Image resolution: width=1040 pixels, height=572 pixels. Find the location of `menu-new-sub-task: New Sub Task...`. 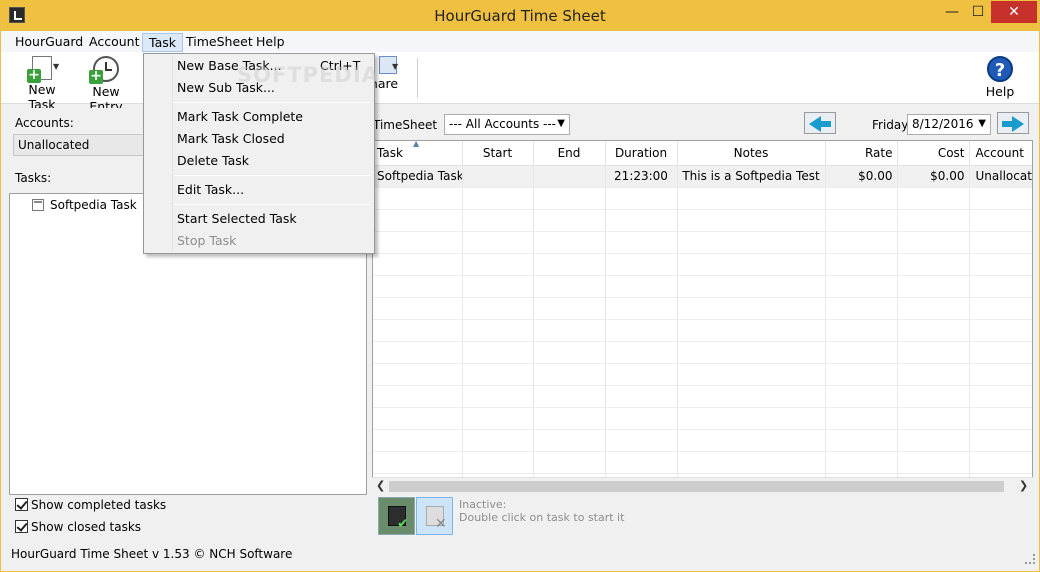

menu-new-sub-task: New Sub Task... is located at coordinates (226, 87).